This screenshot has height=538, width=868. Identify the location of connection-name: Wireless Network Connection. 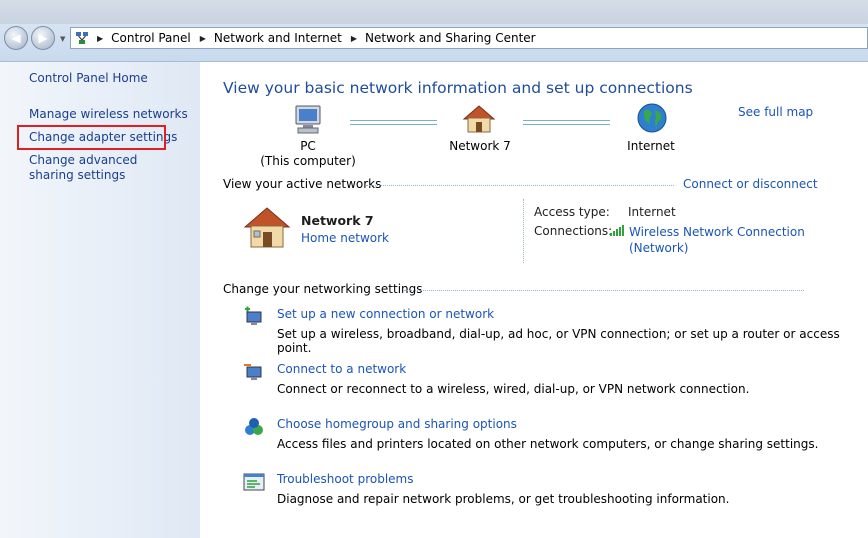
(717, 232).